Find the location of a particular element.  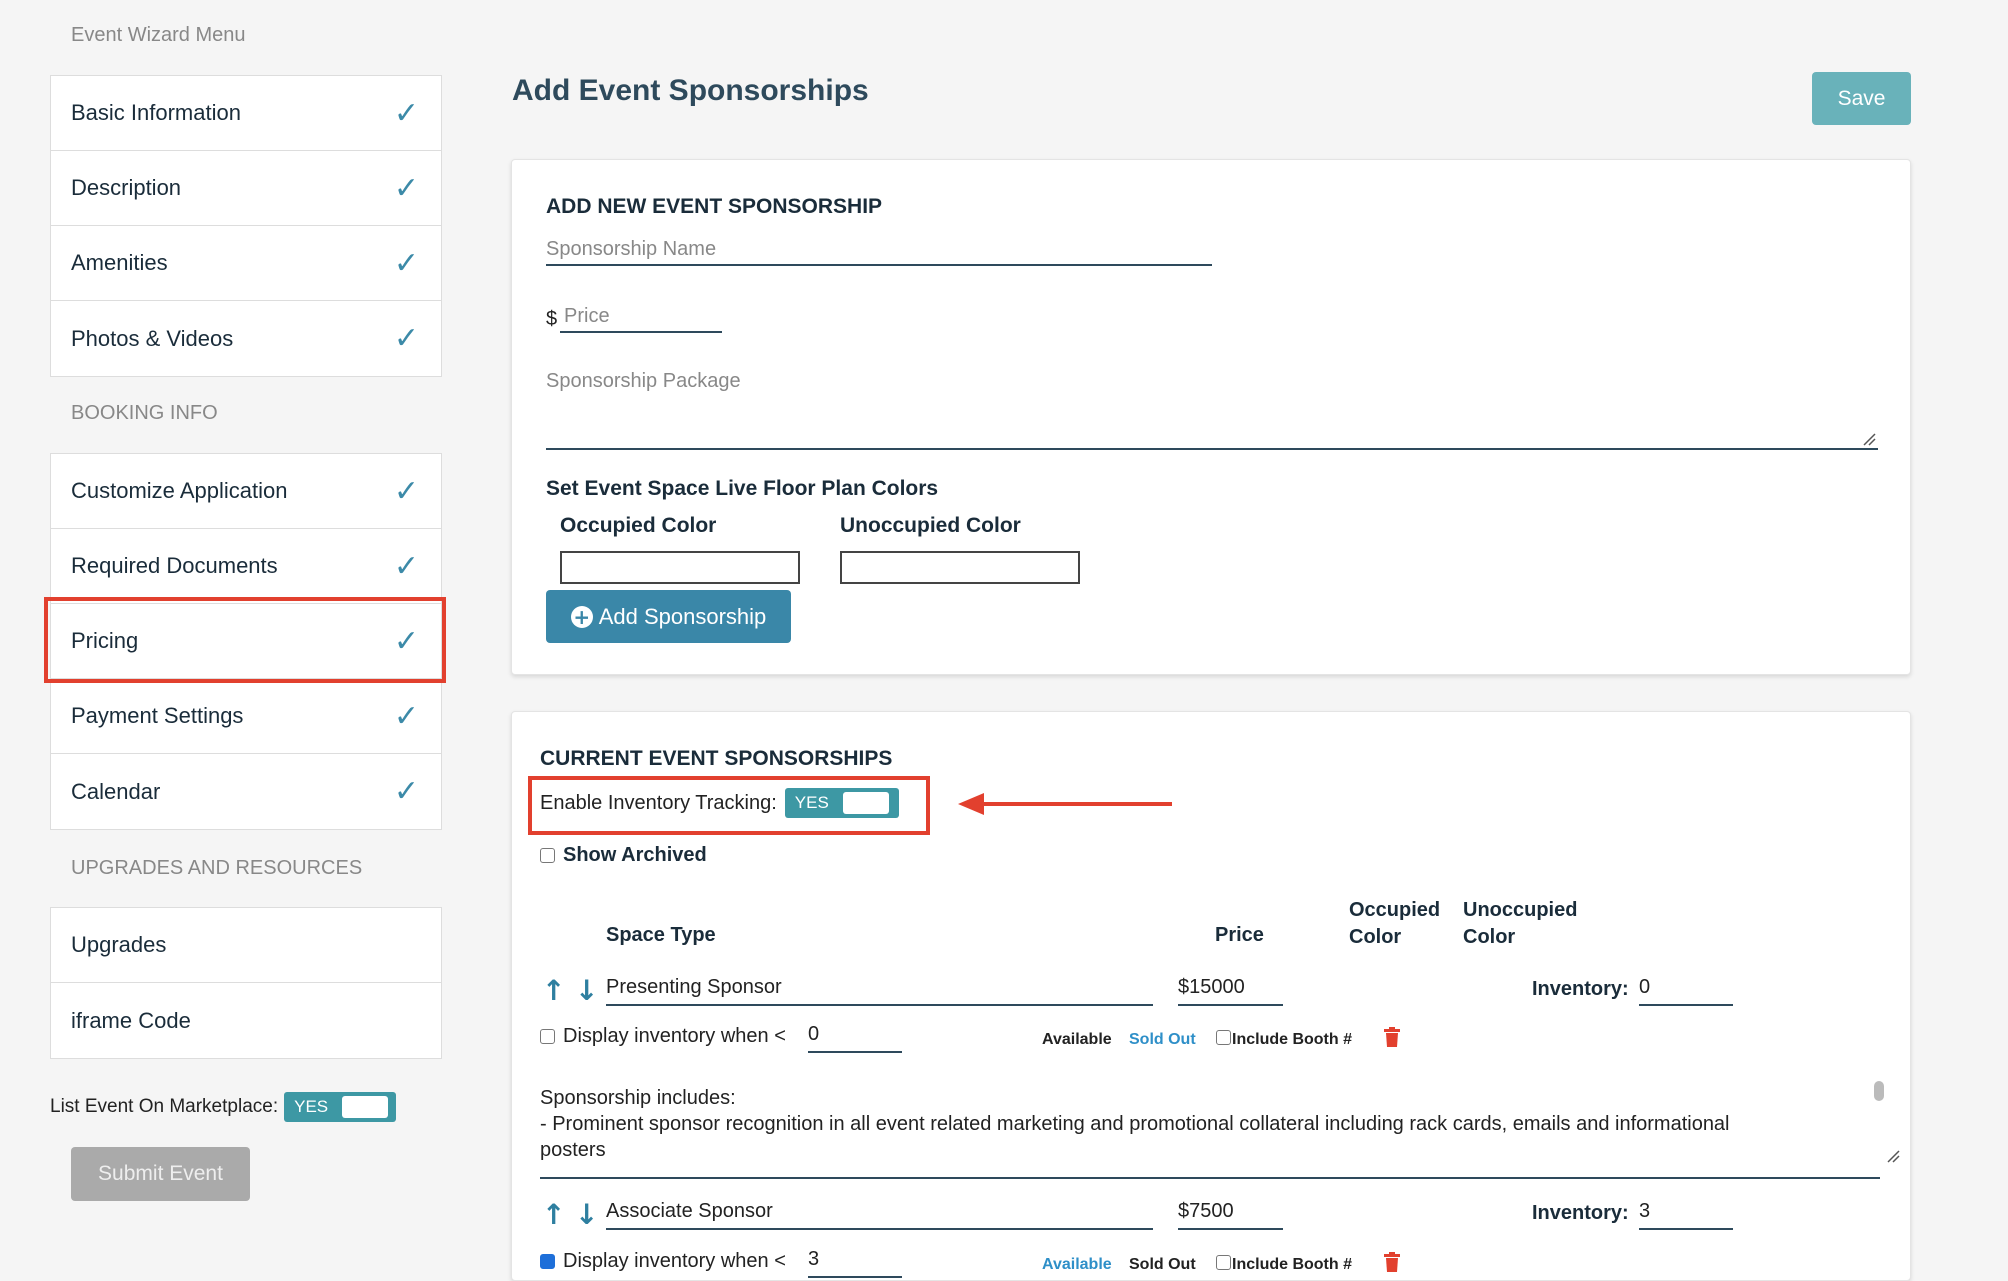

currency-symbol: $ is located at coordinates (552, 319).